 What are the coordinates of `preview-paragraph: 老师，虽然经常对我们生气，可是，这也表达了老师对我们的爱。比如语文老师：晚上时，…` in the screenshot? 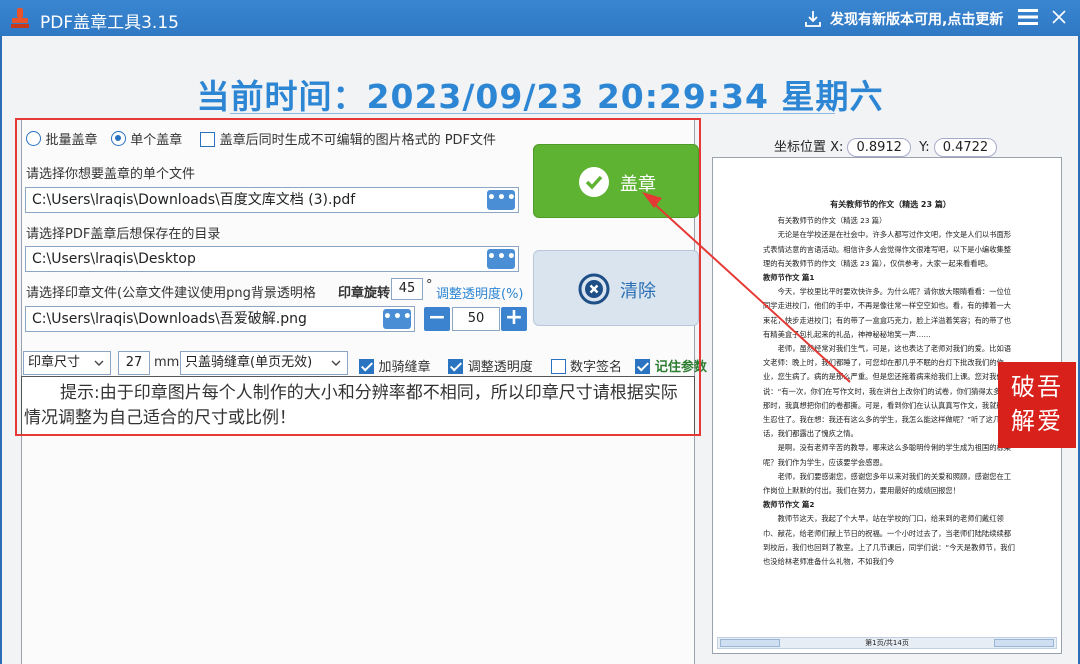 It's located at (889, 391).